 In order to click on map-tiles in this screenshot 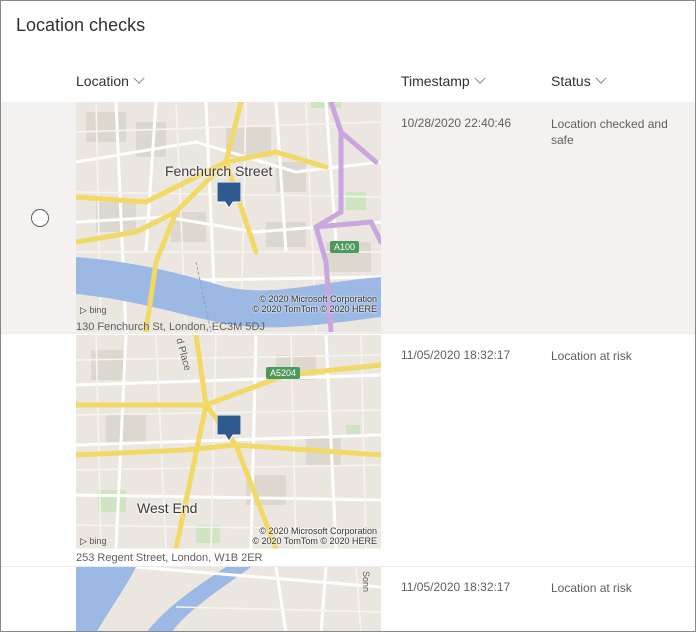, I will do `click(228, 599)`.